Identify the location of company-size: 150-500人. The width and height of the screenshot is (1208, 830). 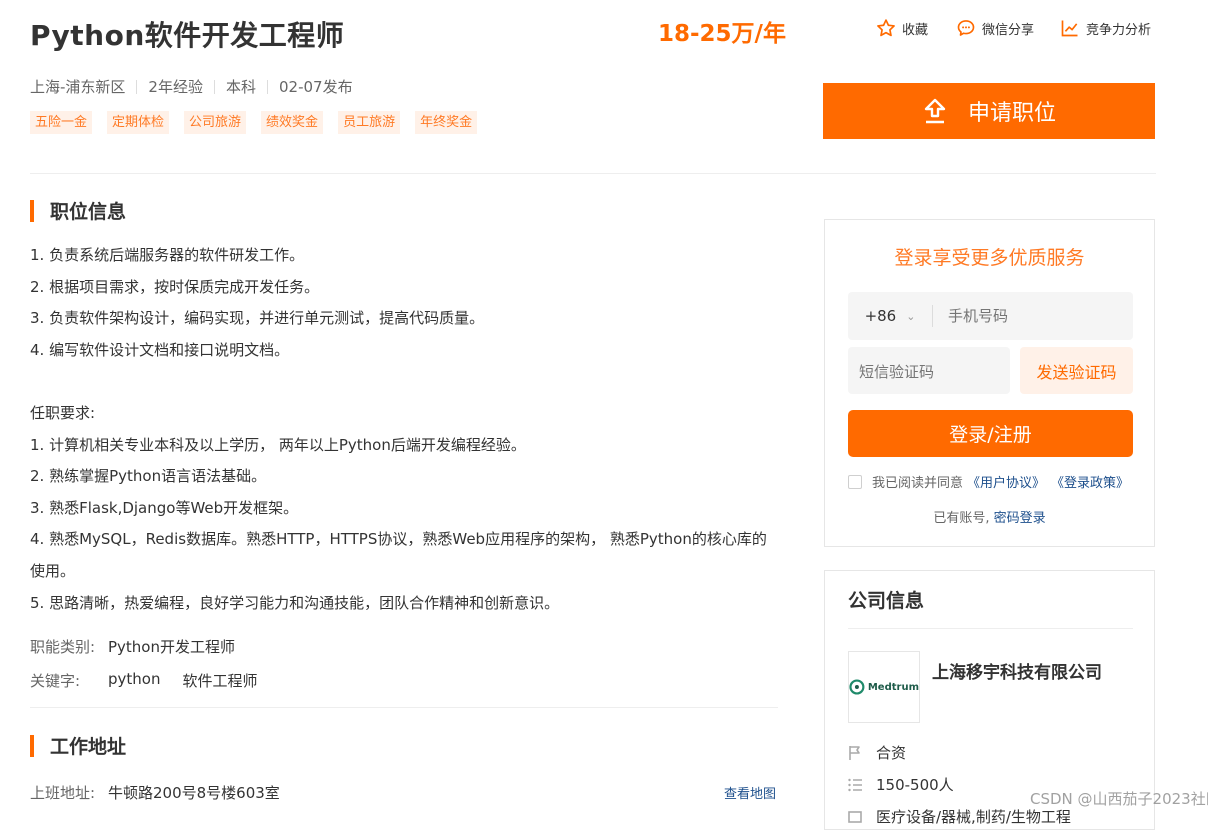
(915, 785).